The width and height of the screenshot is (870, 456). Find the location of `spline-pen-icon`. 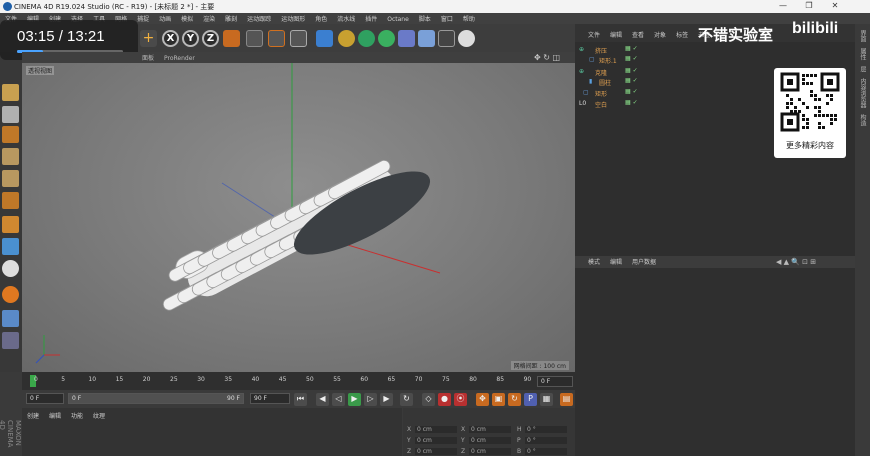

spline-pen-icon is located at coordinates (346, 38).